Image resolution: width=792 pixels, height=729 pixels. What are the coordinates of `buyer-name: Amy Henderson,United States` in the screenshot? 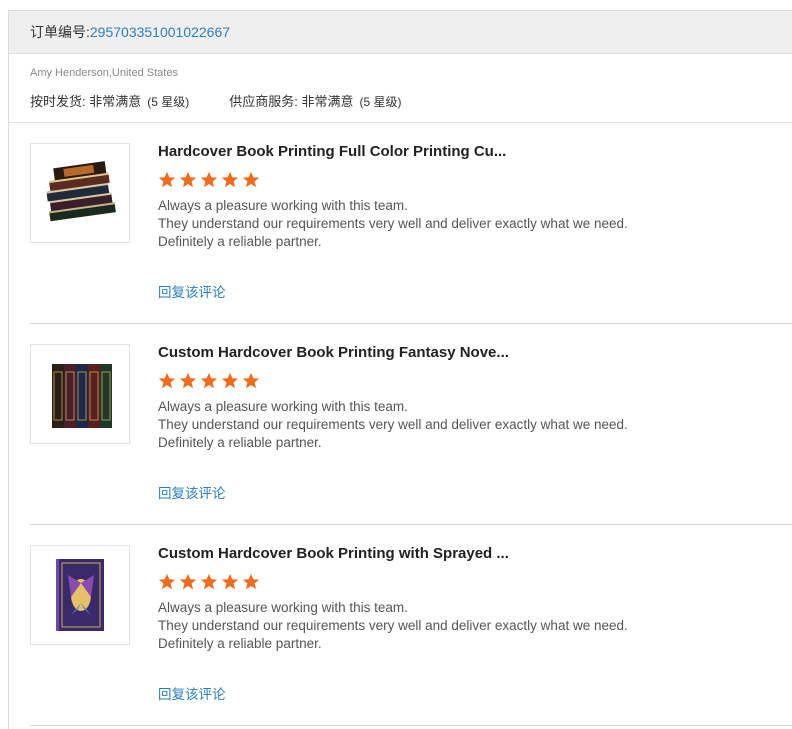 It's located at (104, 73).